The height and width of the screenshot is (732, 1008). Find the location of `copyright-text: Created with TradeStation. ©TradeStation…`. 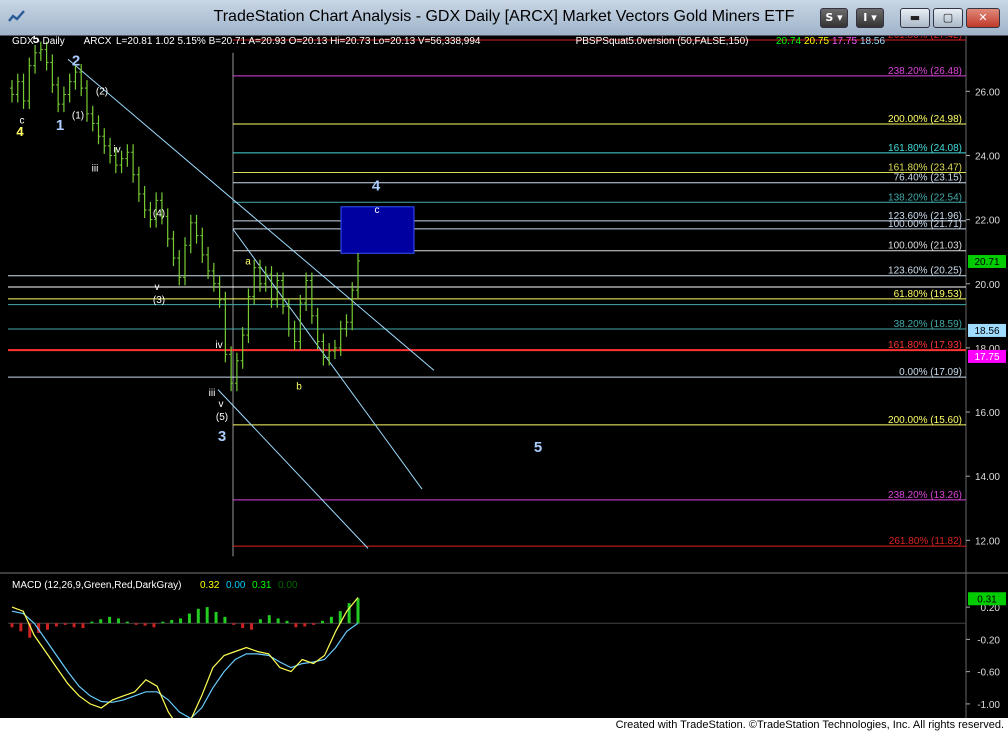

copyright-text: Created with TradeStation. ©TradeStation… is located at coordinates (809, 725).